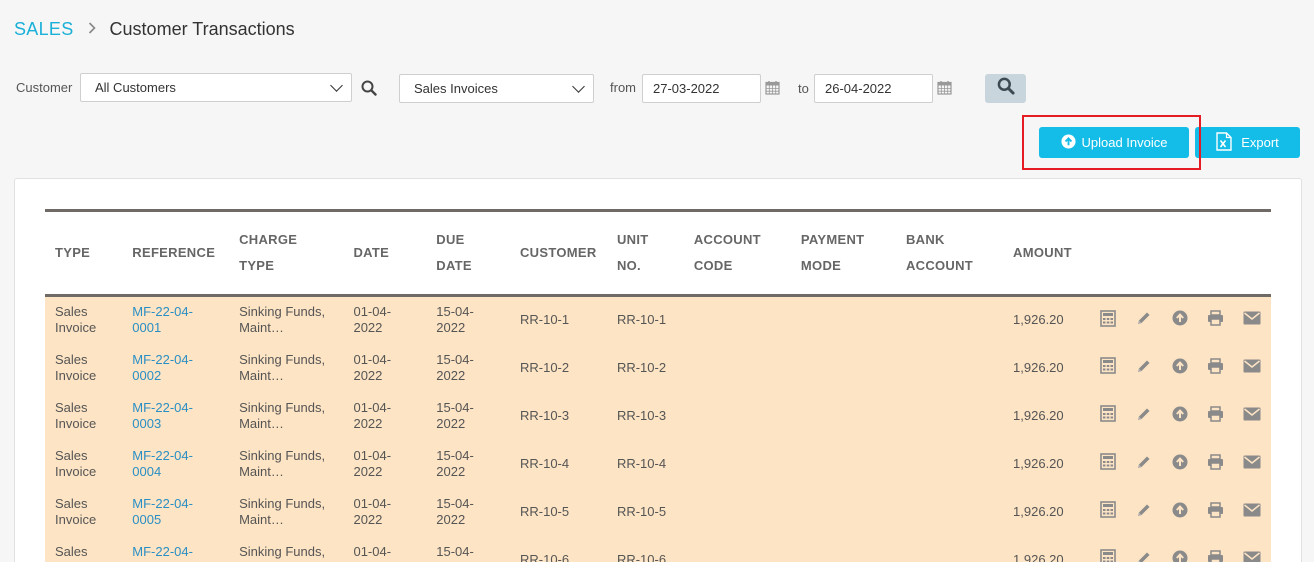 Image resolution: width=1314 pixels, height=562 pixels. What do you see at coordinates (496, 88) in the screenshot?
I see `transaction-type-select: Sales Invoices` at bounding box center [496, 88].